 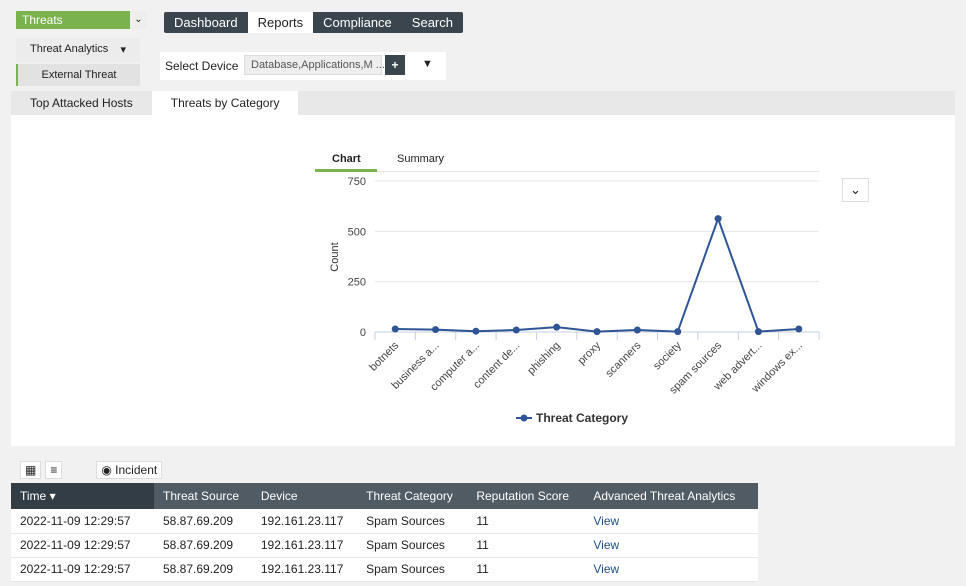 What do you see at coordinates (108, 470) in the screenshot?
I see `fingerprint-icon: ◉` at bounding box center [108, 470].